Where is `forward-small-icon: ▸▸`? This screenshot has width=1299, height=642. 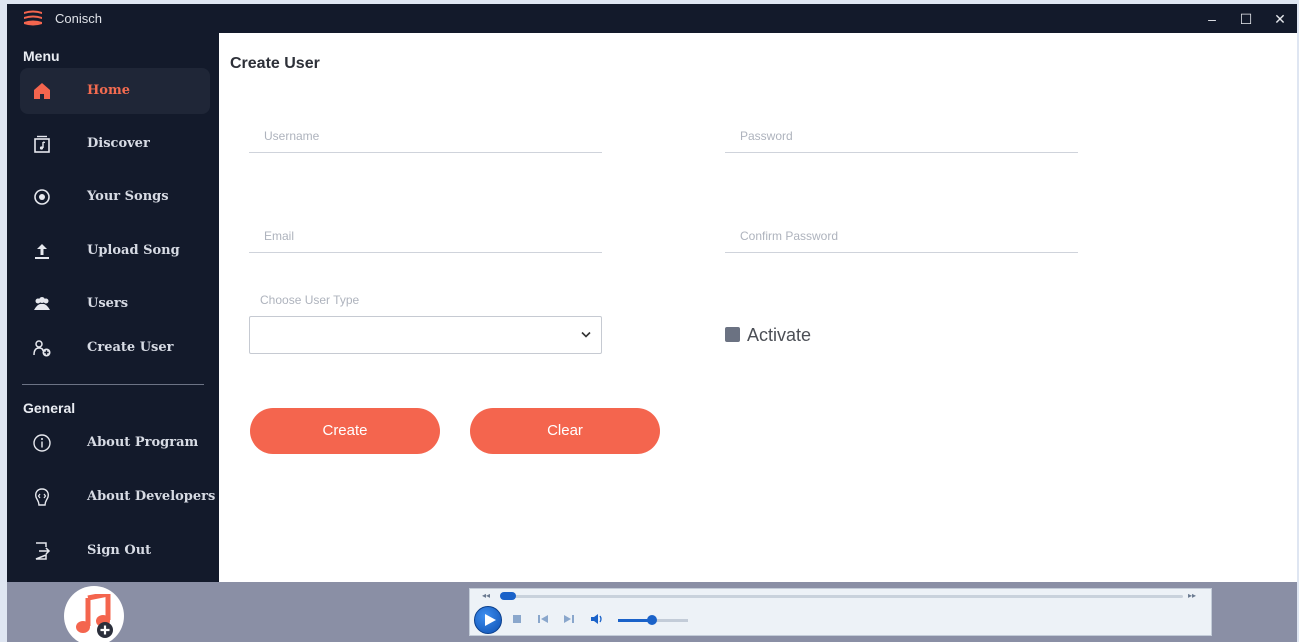
forward-small-icon: ▸▸ is located at coordinates (1192, 595).